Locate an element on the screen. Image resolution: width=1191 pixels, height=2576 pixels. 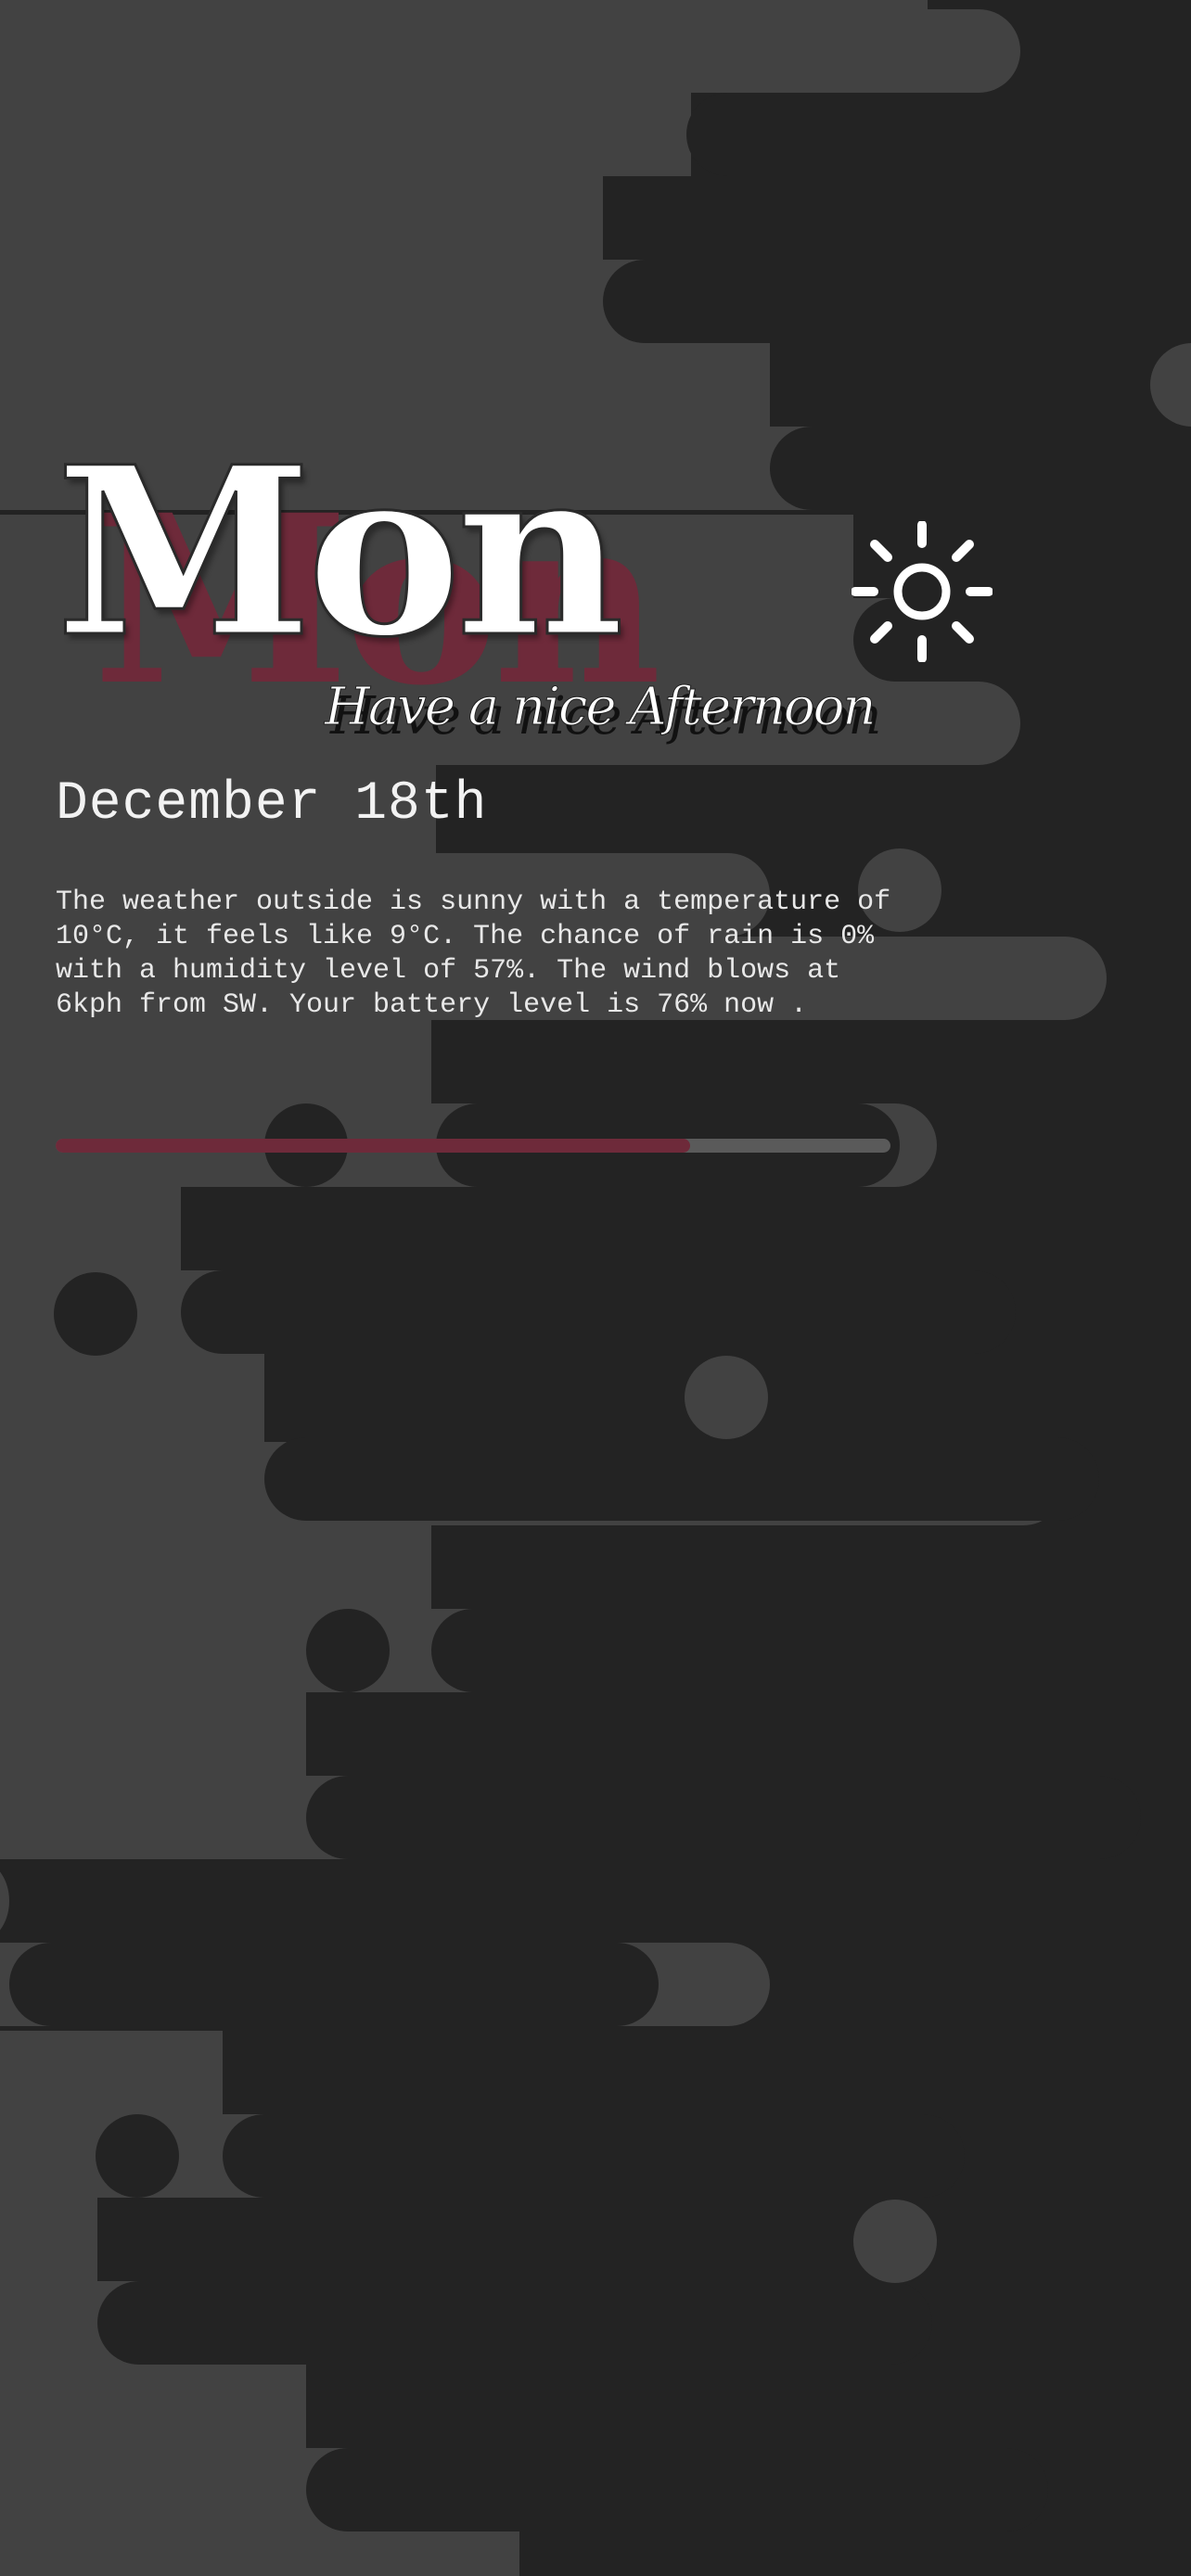
date-text: December 18th is located at coordinates (272, 804).